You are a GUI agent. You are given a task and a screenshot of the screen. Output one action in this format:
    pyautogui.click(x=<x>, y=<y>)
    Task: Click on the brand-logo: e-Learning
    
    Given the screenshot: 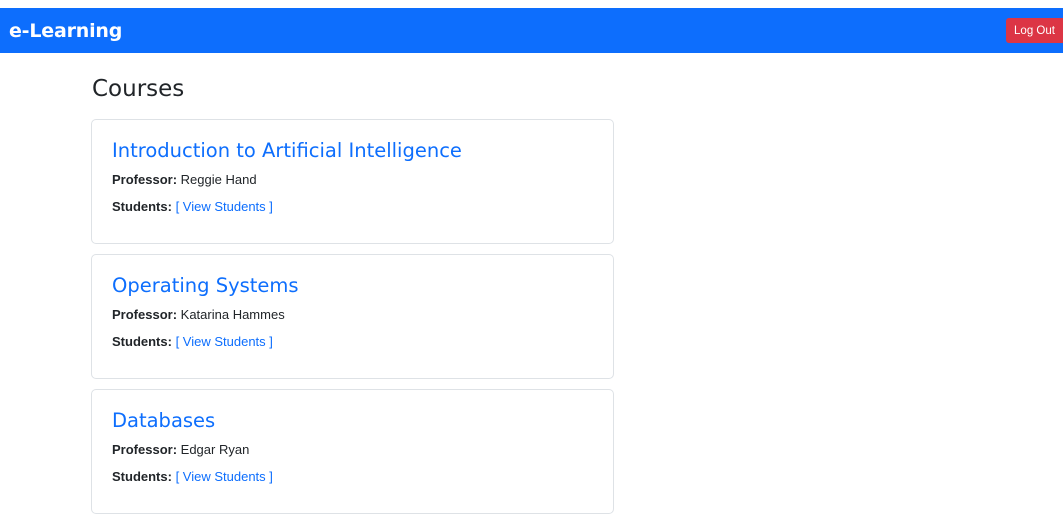 What is the action you would take?
    pyautogui.click(x=65, y=31)
    